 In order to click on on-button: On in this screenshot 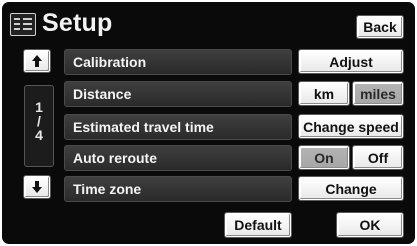, I will do `click(324, 157)`.